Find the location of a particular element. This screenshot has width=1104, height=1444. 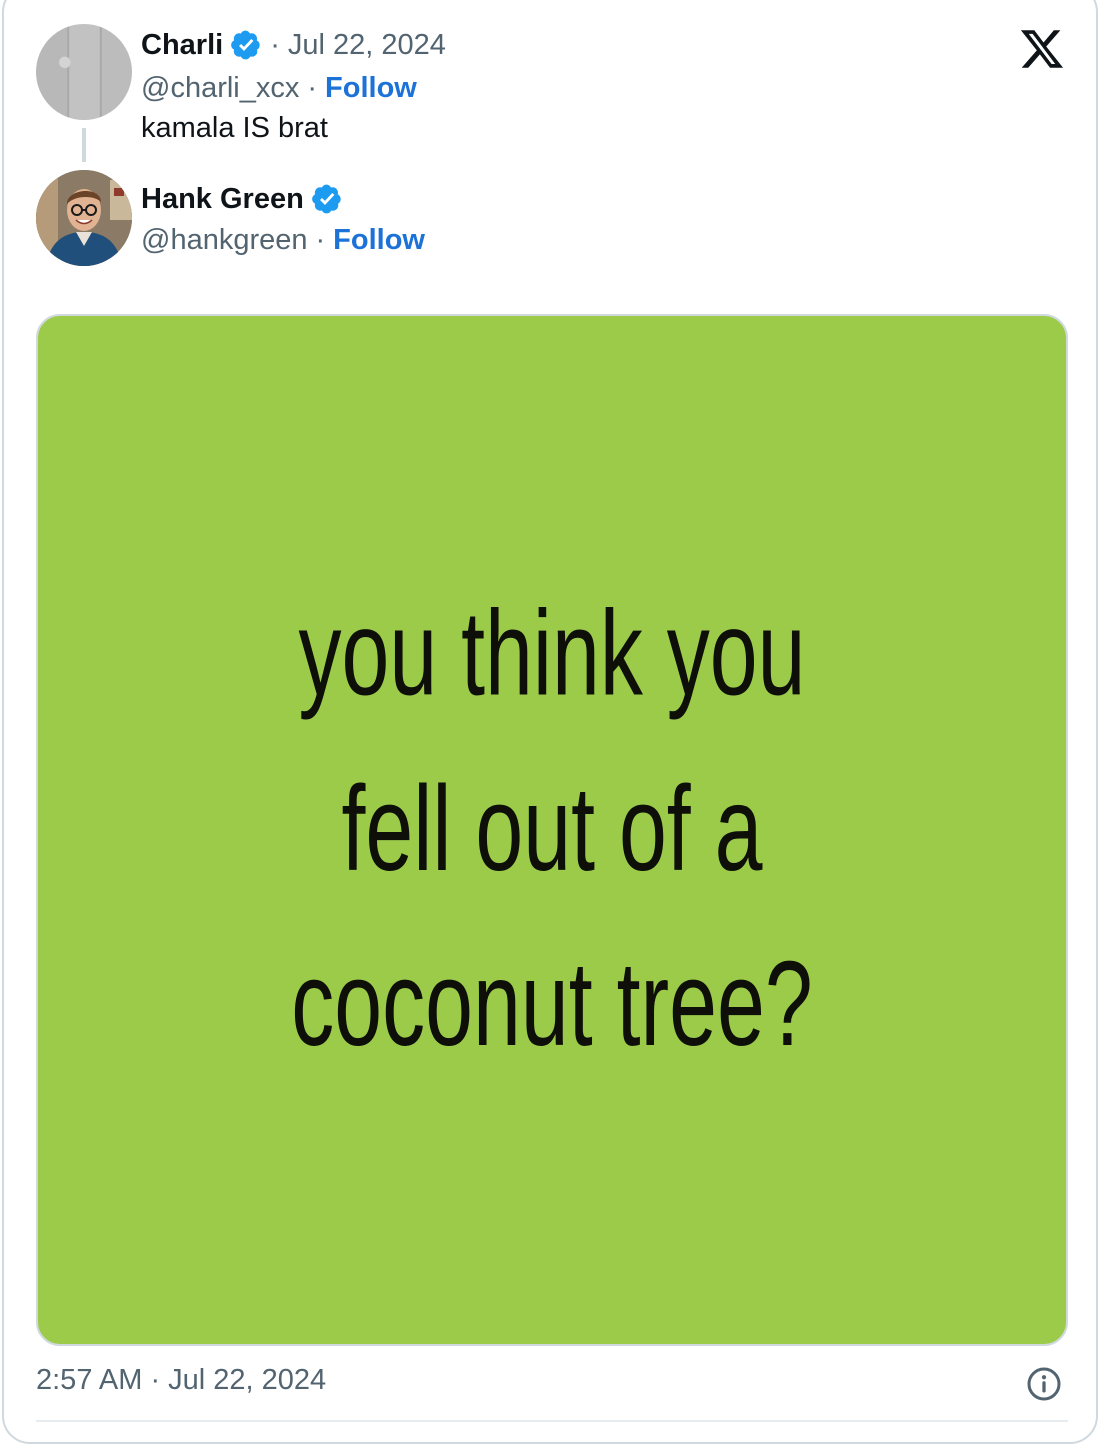

charli-handle: @charli_xcx is located at coordinates (220, 88).